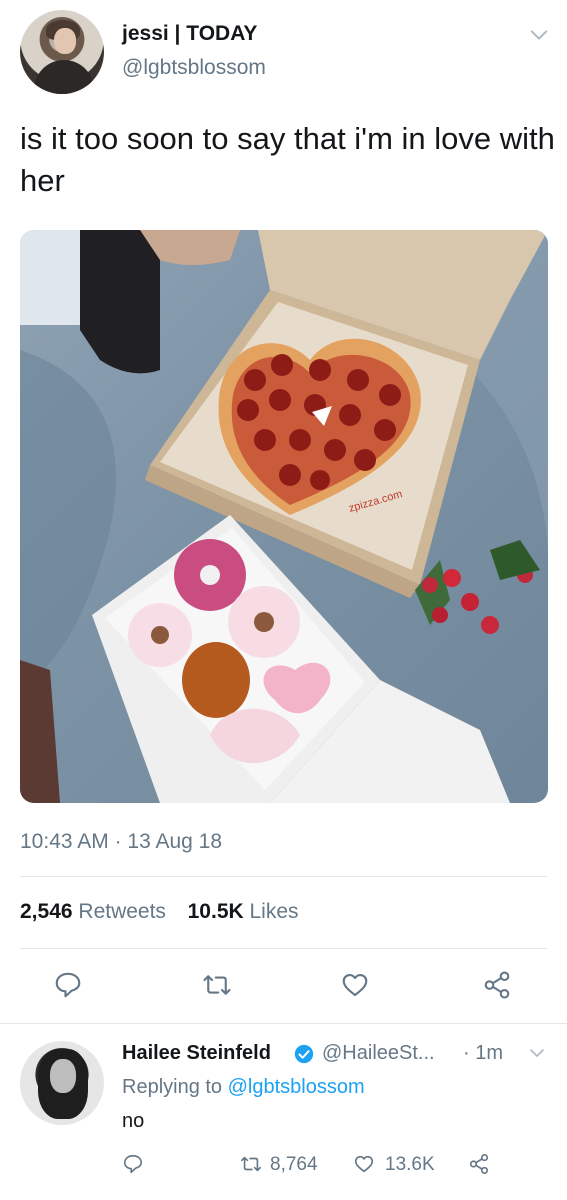  What do you see at coordinates (304, 1054) in the screenshot?
I see `verified-badge-icon` at bounding box center [304, 1054].